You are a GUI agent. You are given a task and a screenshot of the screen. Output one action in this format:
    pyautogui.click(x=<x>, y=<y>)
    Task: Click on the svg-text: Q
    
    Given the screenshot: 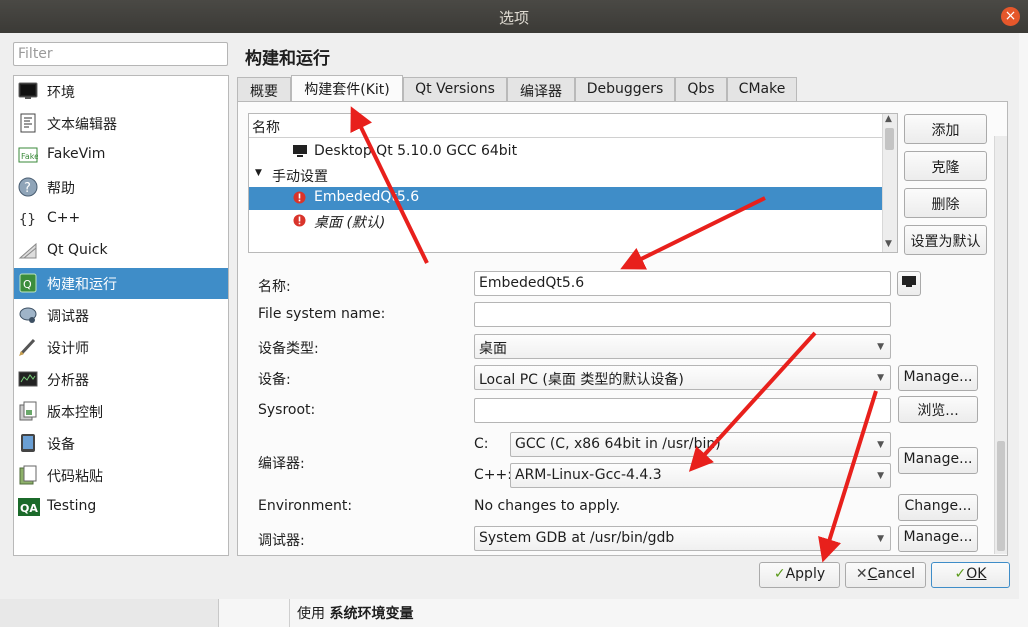 What is the action you would take?
    pyautogui.click(x=27, y=284)
    